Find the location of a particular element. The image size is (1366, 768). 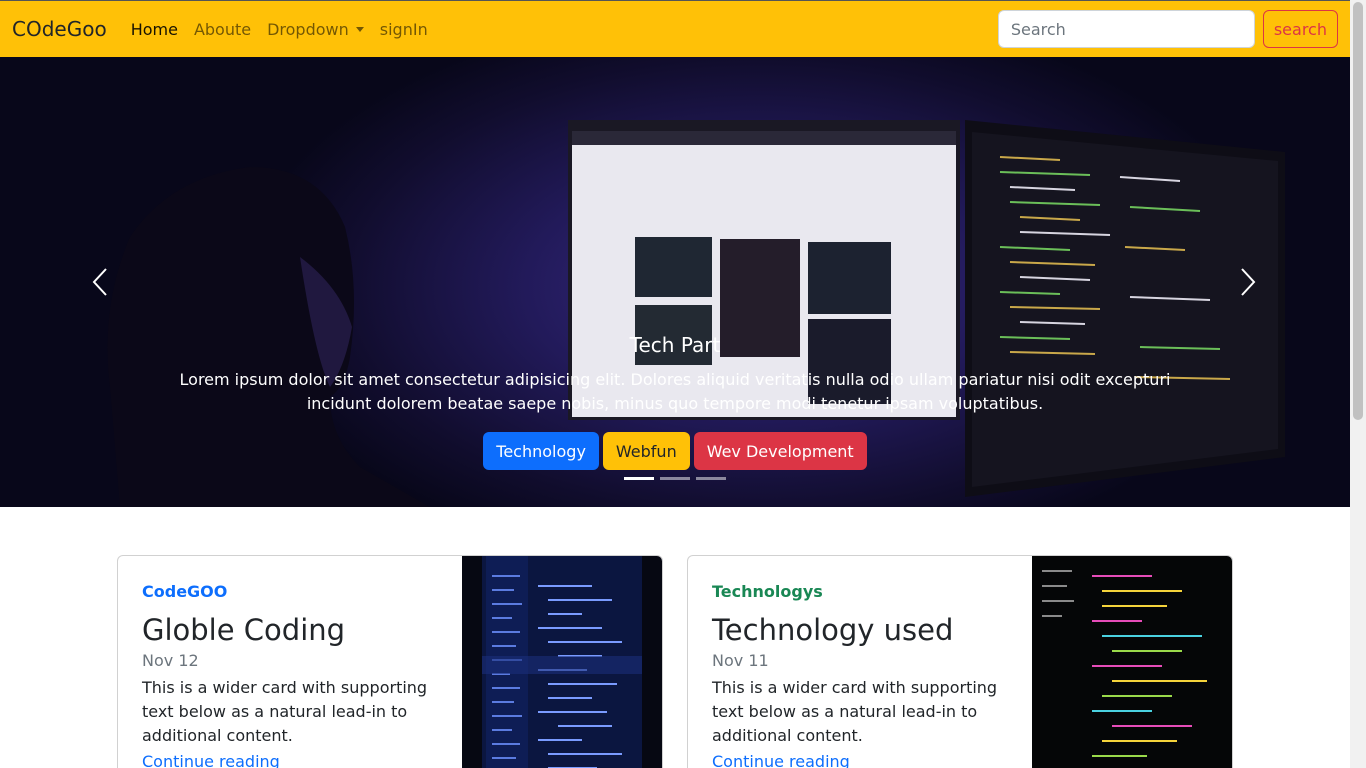

caret-down-icon is located at coordinates (359, 29).